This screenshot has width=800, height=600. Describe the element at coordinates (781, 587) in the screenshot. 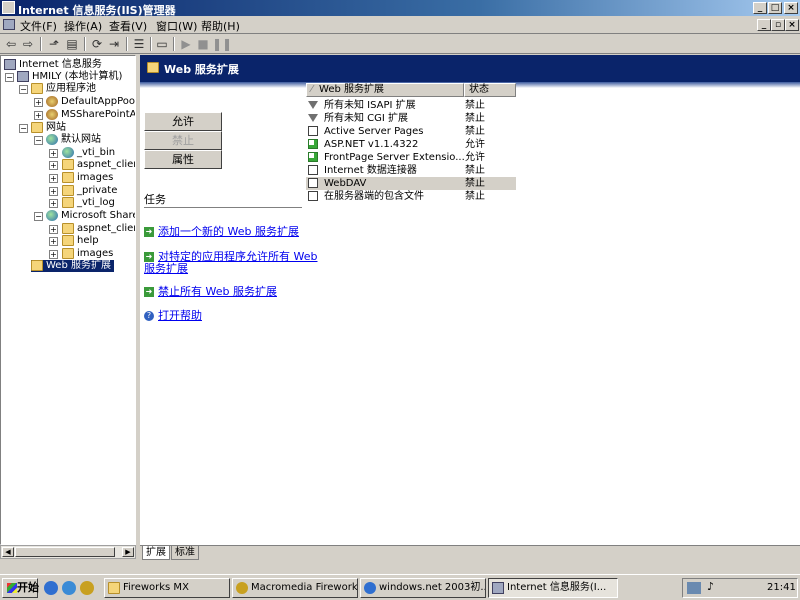

I see `clock: 21:41` at that location.